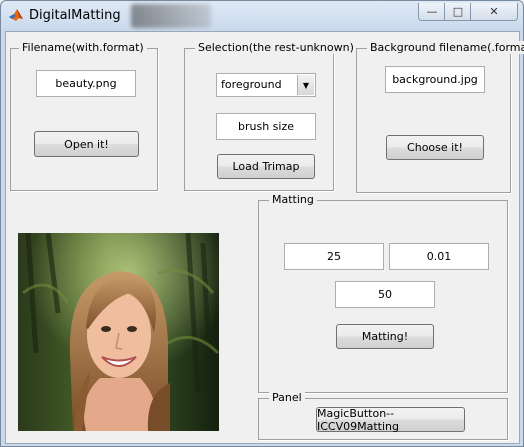 The image size is (524, 447). Describe the element at coordinates (287, 397) in the screenshot. I see `magic-panel-title: Panel` at that location.